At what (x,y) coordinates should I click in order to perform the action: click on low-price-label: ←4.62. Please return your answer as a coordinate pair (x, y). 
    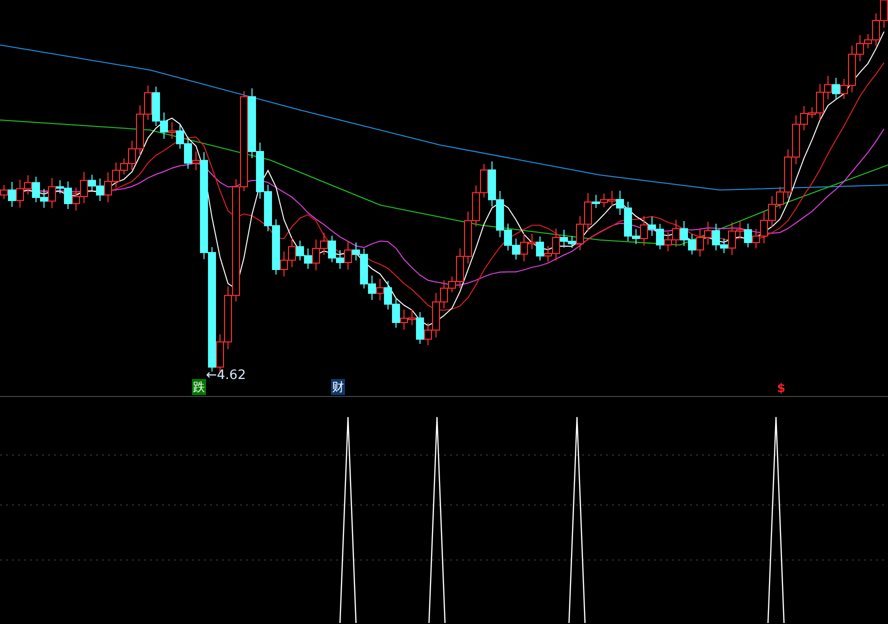
    Looking at the image, I should click on (226, 375).